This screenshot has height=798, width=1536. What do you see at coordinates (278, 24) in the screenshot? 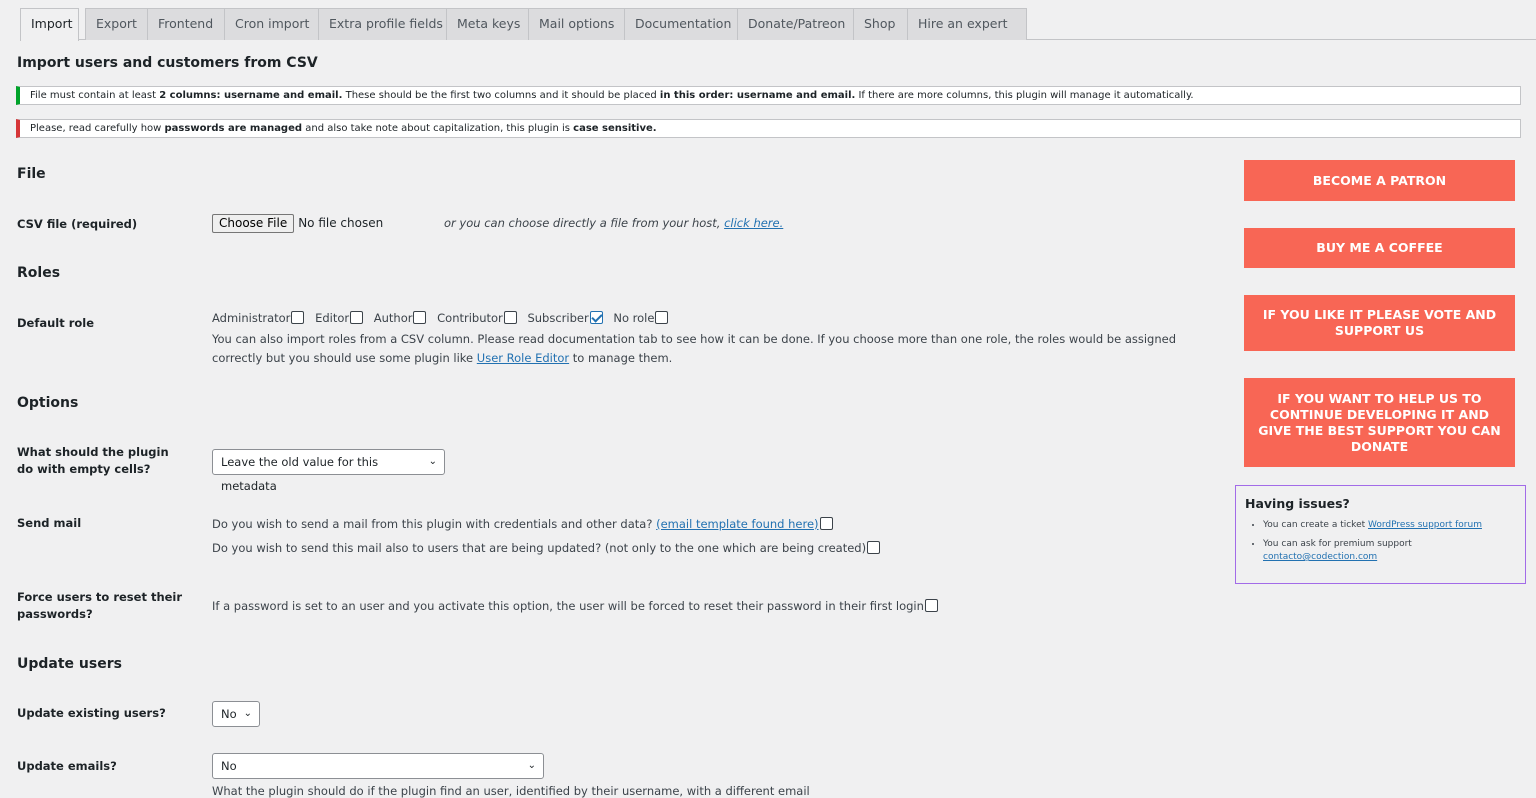
I see `tab-cron-import: Cron import` at bounding box center [278, 24].